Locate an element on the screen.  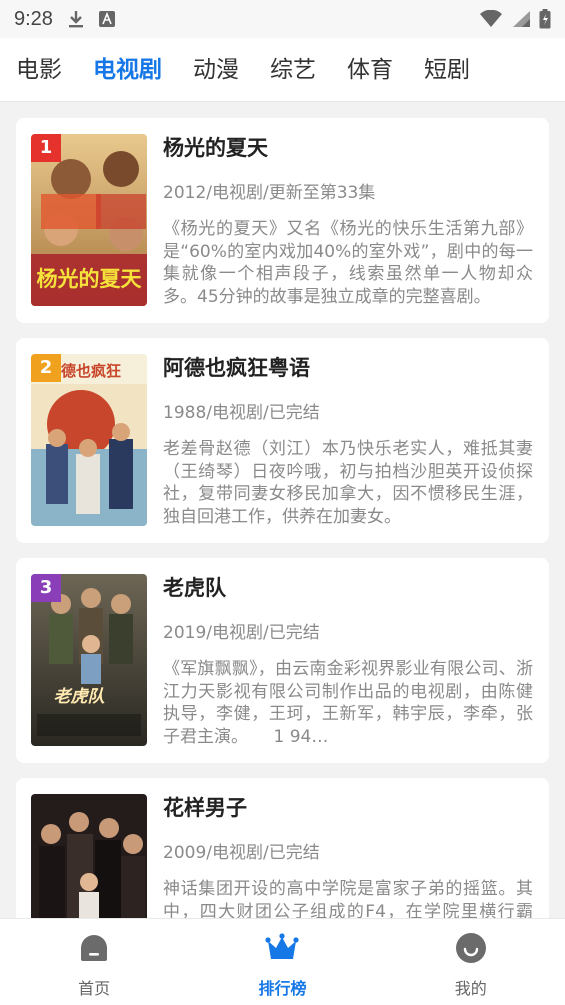
item-title: 阿德也疯狂粤语 is located at coordinates (236, 368).